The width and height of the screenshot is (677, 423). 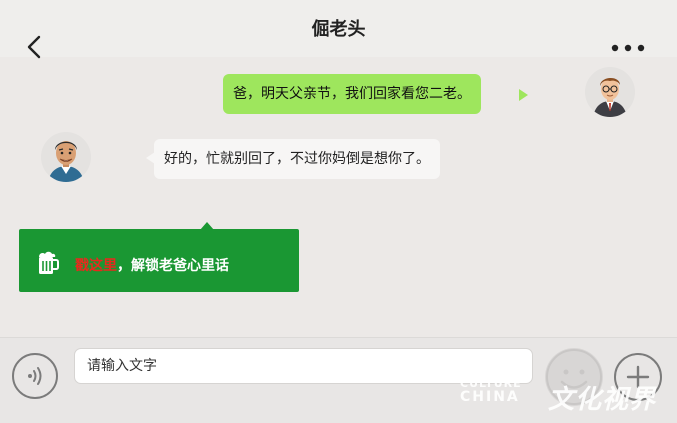 I want to click on watermark-cjk: 文化视界, so click(x=602, y=400).